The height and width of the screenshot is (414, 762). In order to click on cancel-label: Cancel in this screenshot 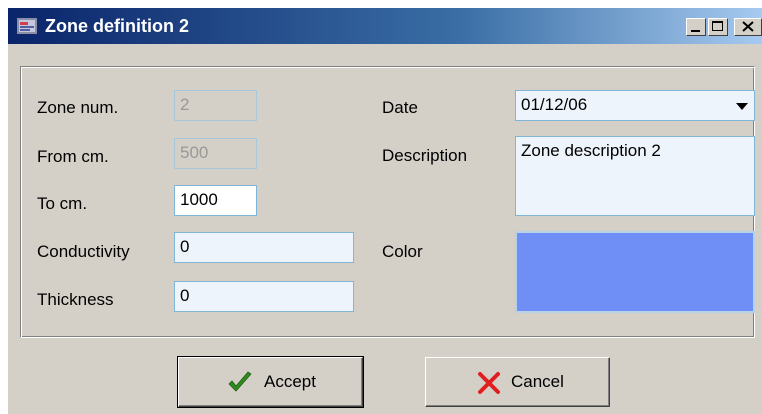, I will do `click(537, 381)`.